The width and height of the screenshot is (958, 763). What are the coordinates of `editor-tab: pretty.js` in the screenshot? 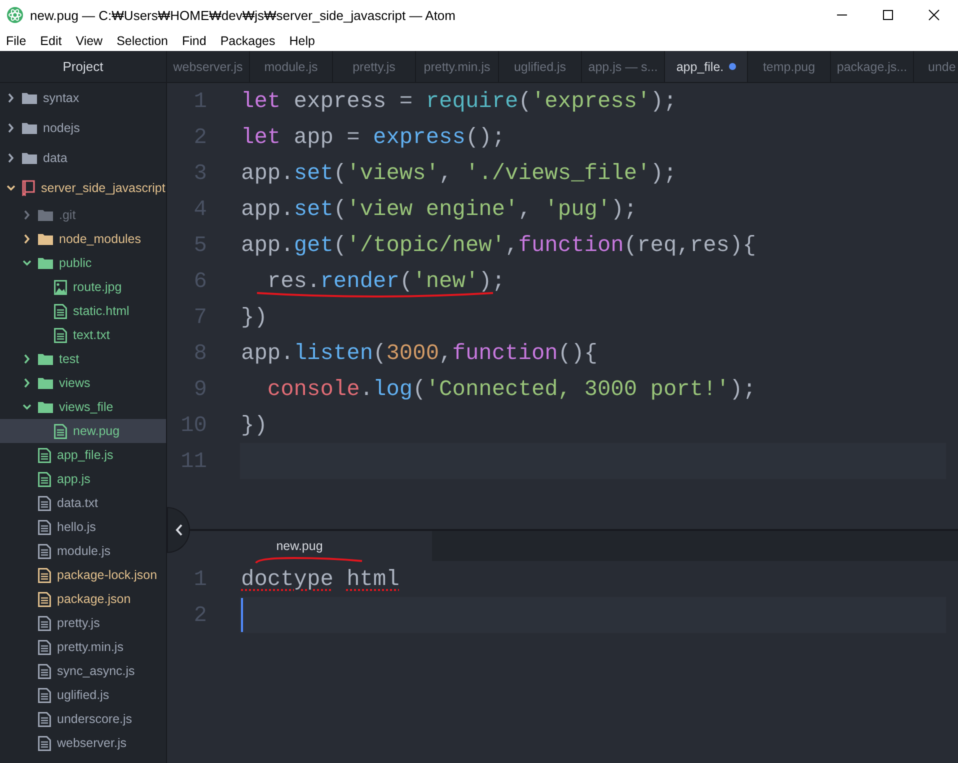 It's located at (374, 66).